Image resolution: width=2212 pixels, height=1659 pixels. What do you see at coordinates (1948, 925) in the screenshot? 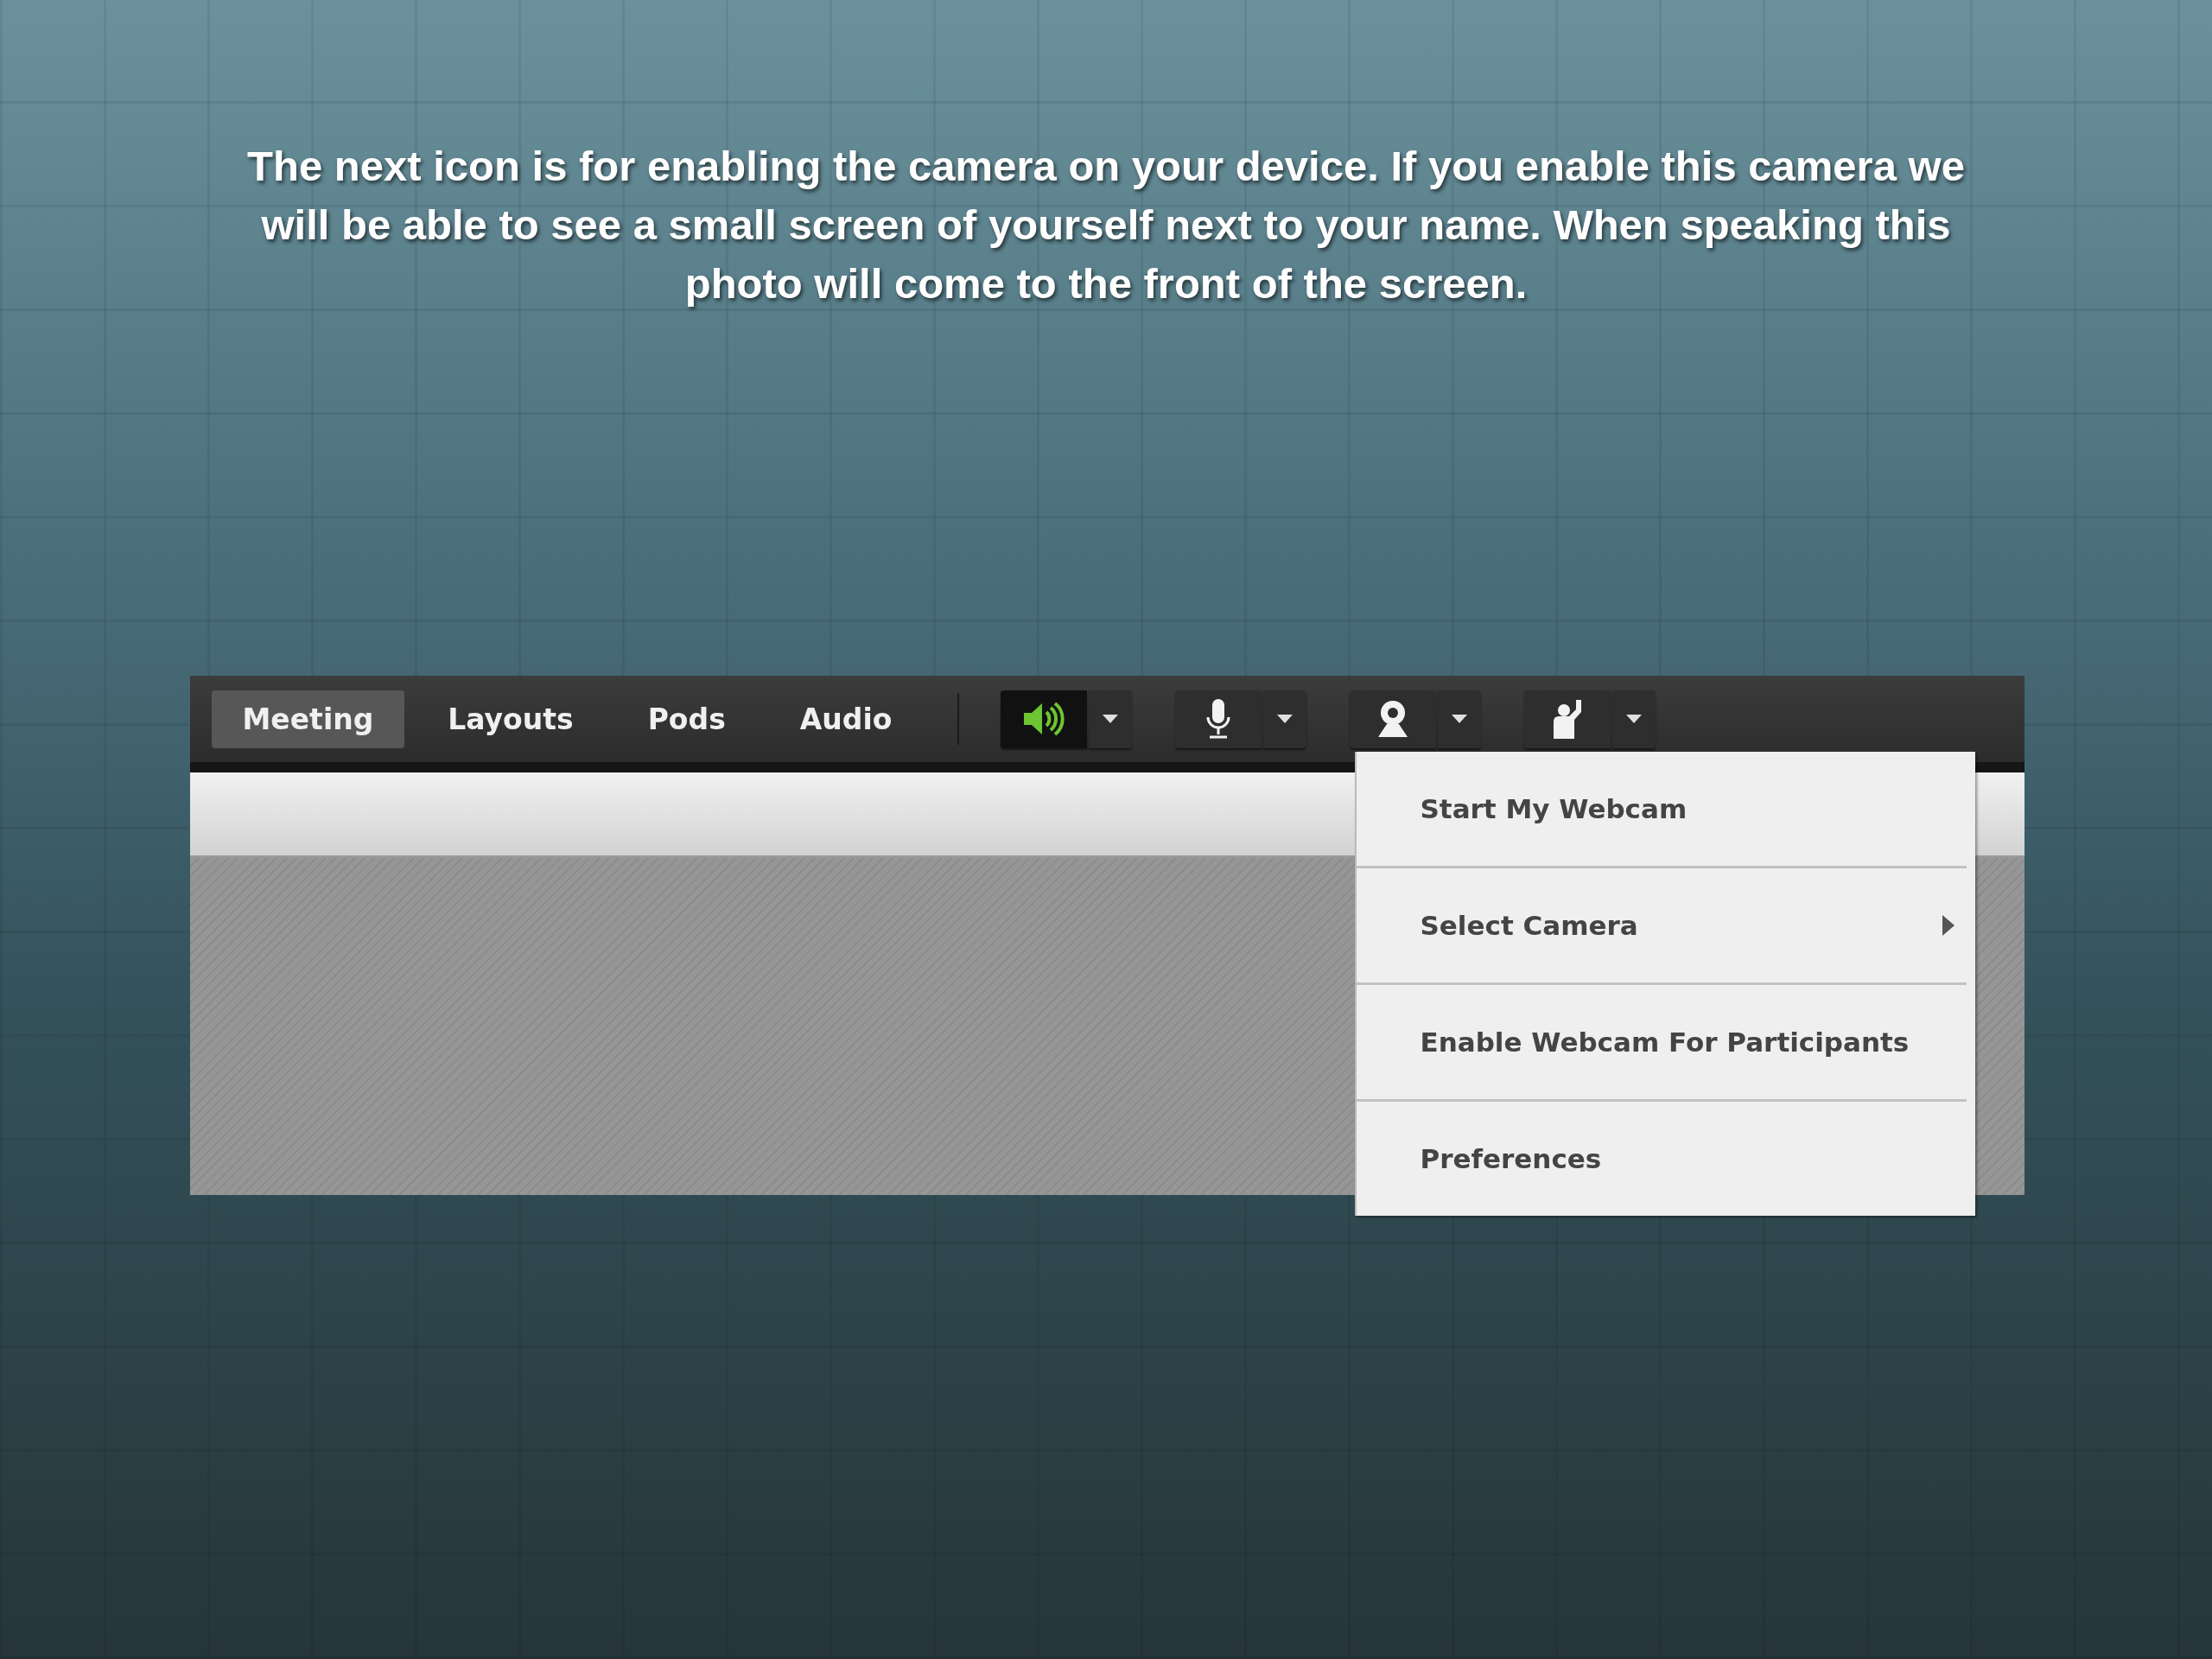
I see `submenu-arrow-icon` at bounding box center [1948, 925].